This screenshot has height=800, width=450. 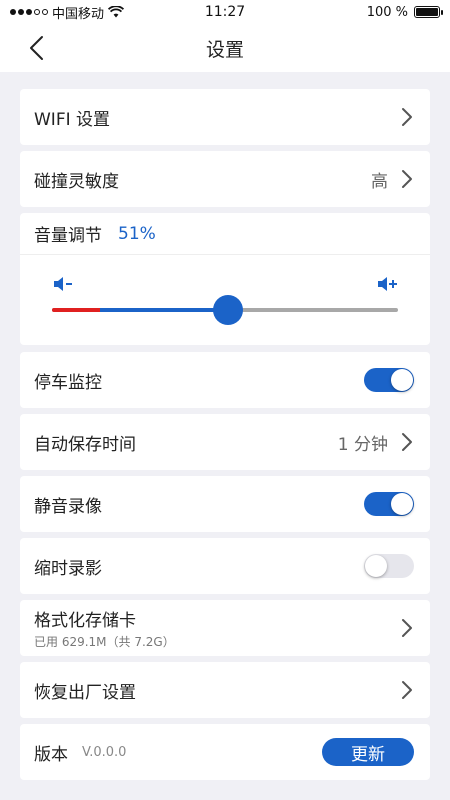 What do you see at coordinates (72, 119) in the screenshot?
I see `wifi-settings-label: WIFI 设置` at bounding box center [72, 119].